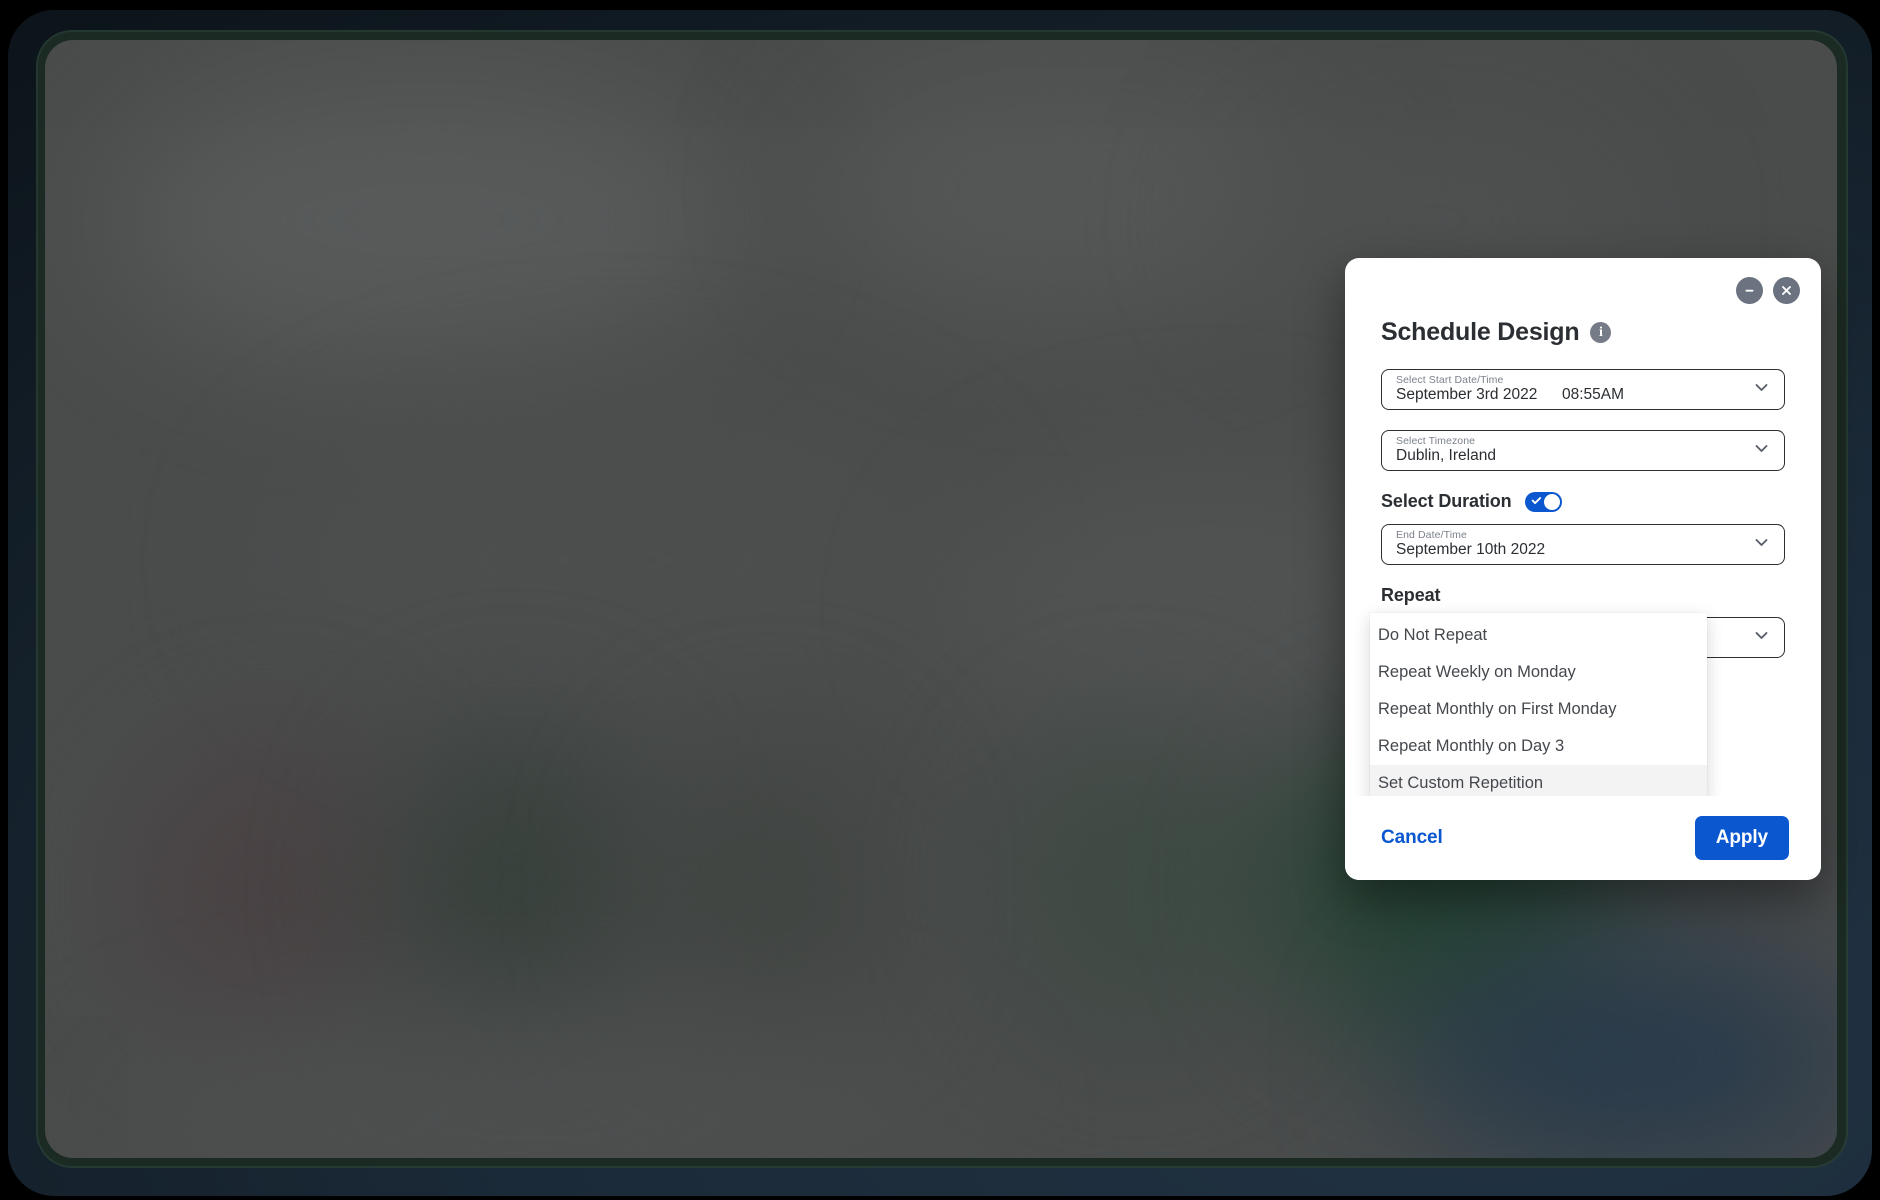 This screenshot has width=1880, height=1200. I want to click on end-datetime-label: End Date/Time, so click(1431, 535).